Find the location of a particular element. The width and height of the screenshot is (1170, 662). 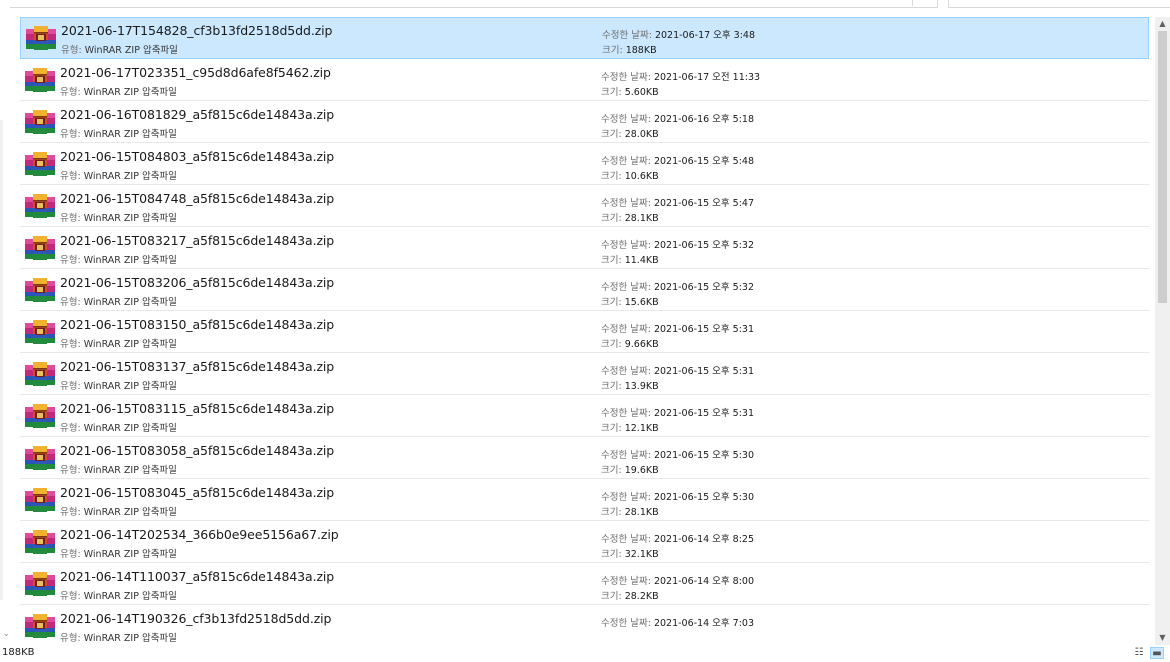

file-name: 2021-06-17T154828_cf3b13fd2518d5dd.zip is located at coordinates (197, 30).